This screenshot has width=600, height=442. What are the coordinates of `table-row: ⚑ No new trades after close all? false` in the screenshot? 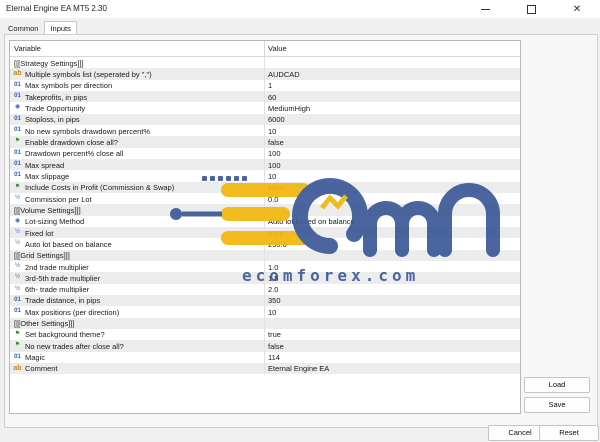 It's located at (265, 346).